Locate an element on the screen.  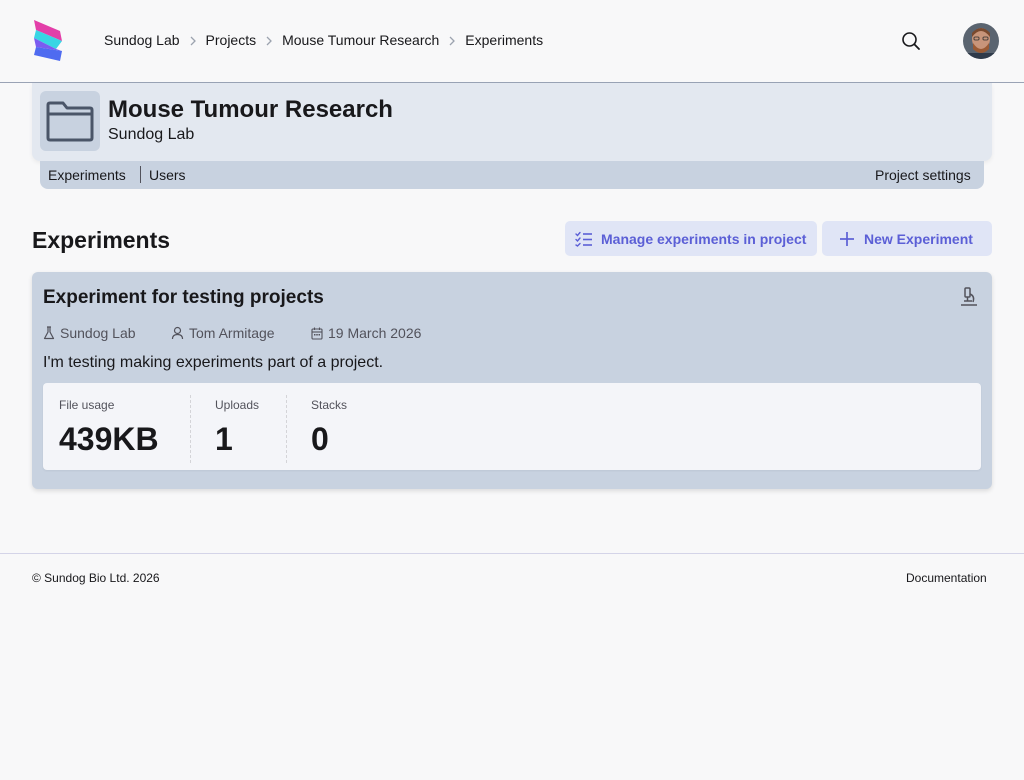
experiment-date: 19 March 2026 is located at coordinates (366, 333).